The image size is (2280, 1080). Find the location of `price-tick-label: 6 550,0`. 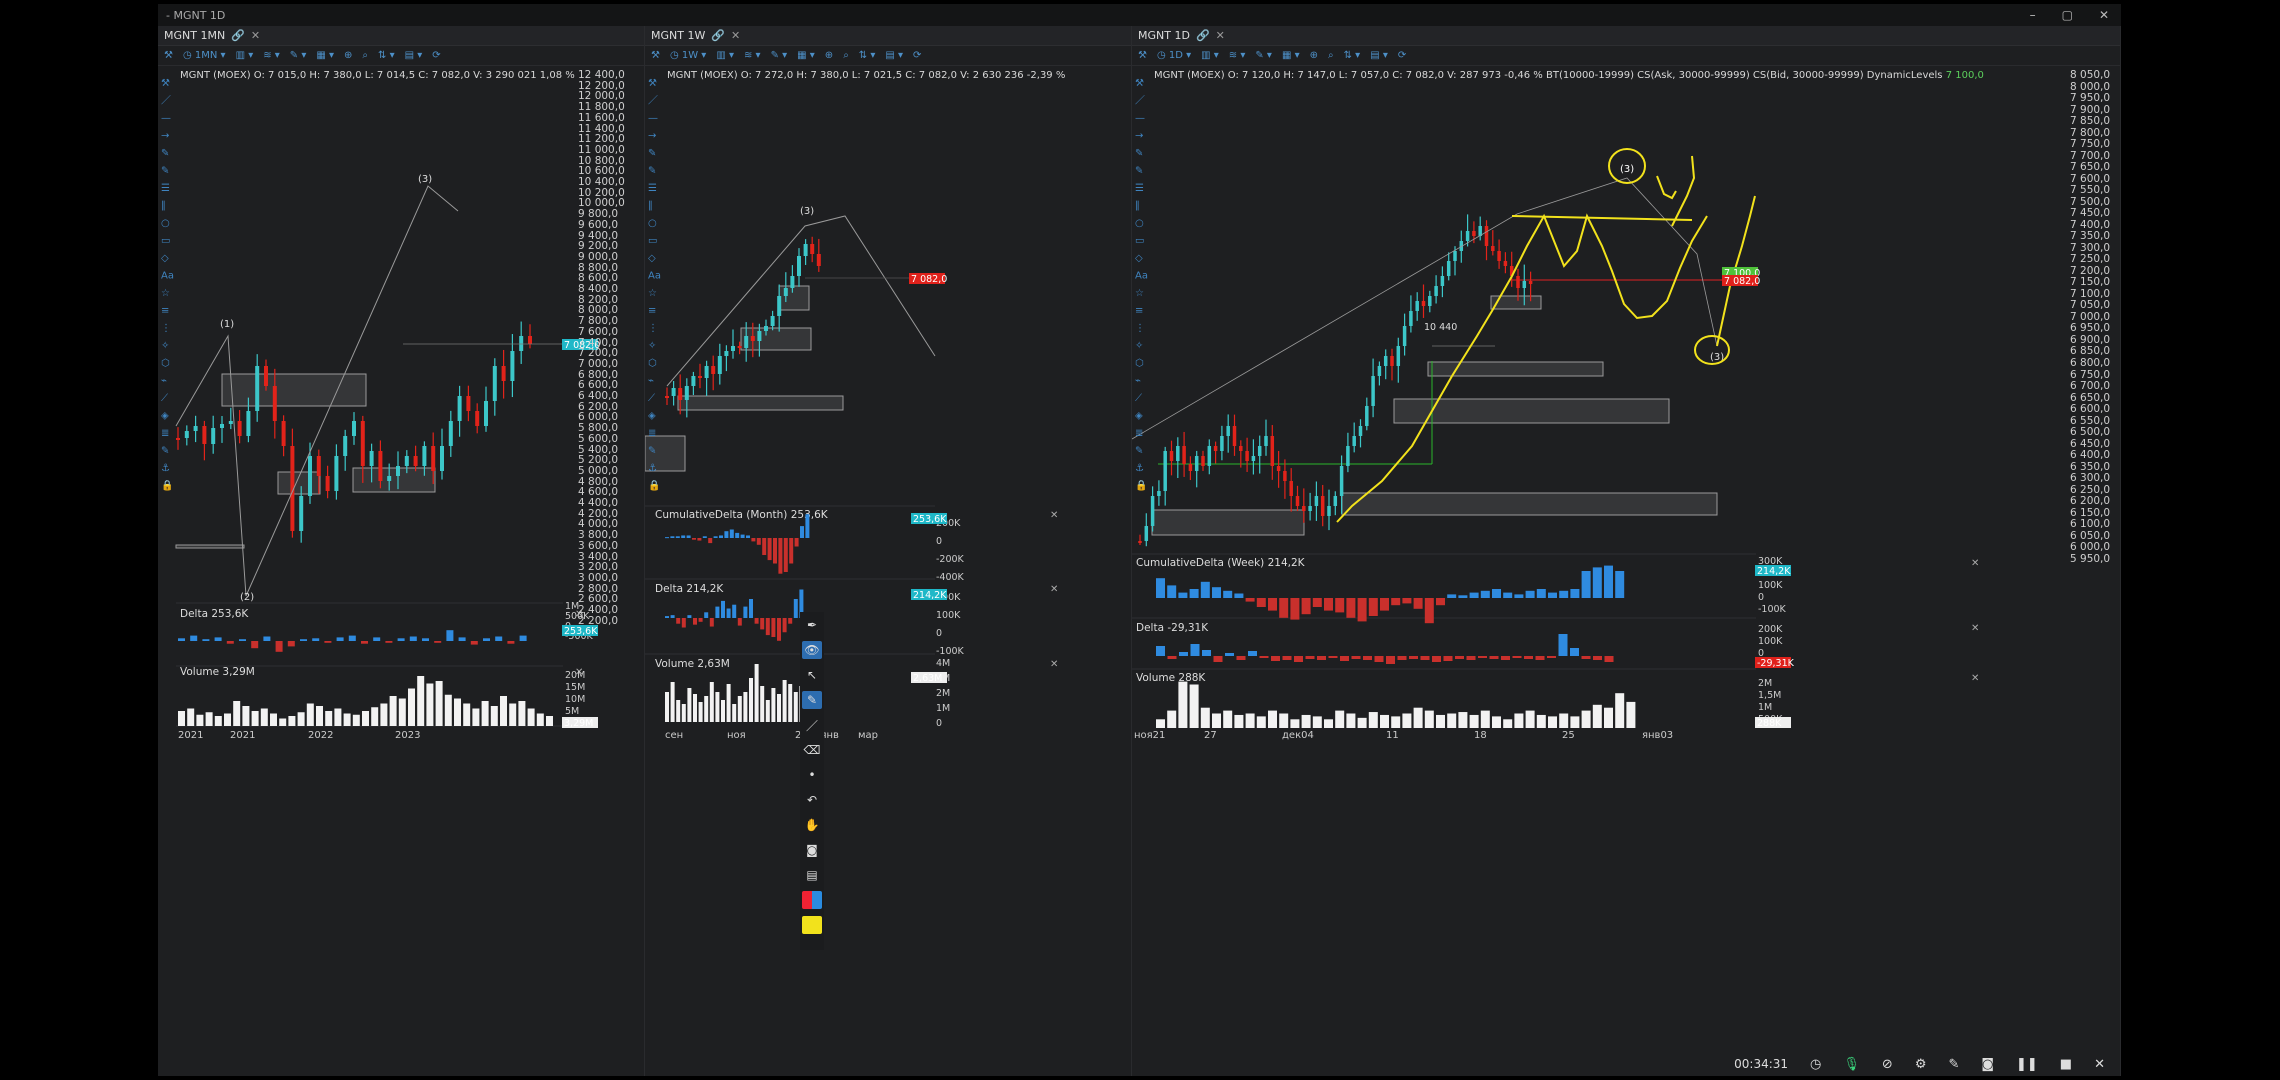

price-tick-label: 6 550,0 is located at coordinates (2090, 420).